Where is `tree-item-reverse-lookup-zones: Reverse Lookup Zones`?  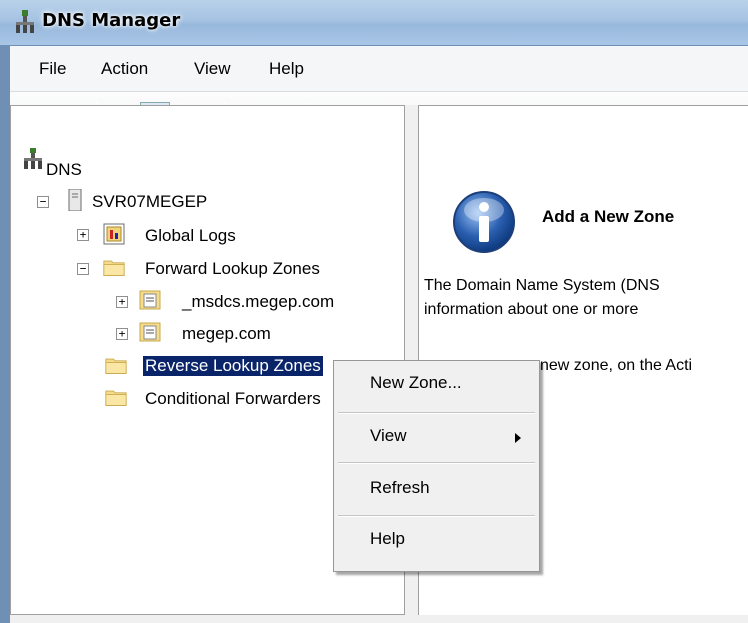
tree-item-reverse-lookup-zones: Reverse Lookup Zones is located at coordinates (233, 366).